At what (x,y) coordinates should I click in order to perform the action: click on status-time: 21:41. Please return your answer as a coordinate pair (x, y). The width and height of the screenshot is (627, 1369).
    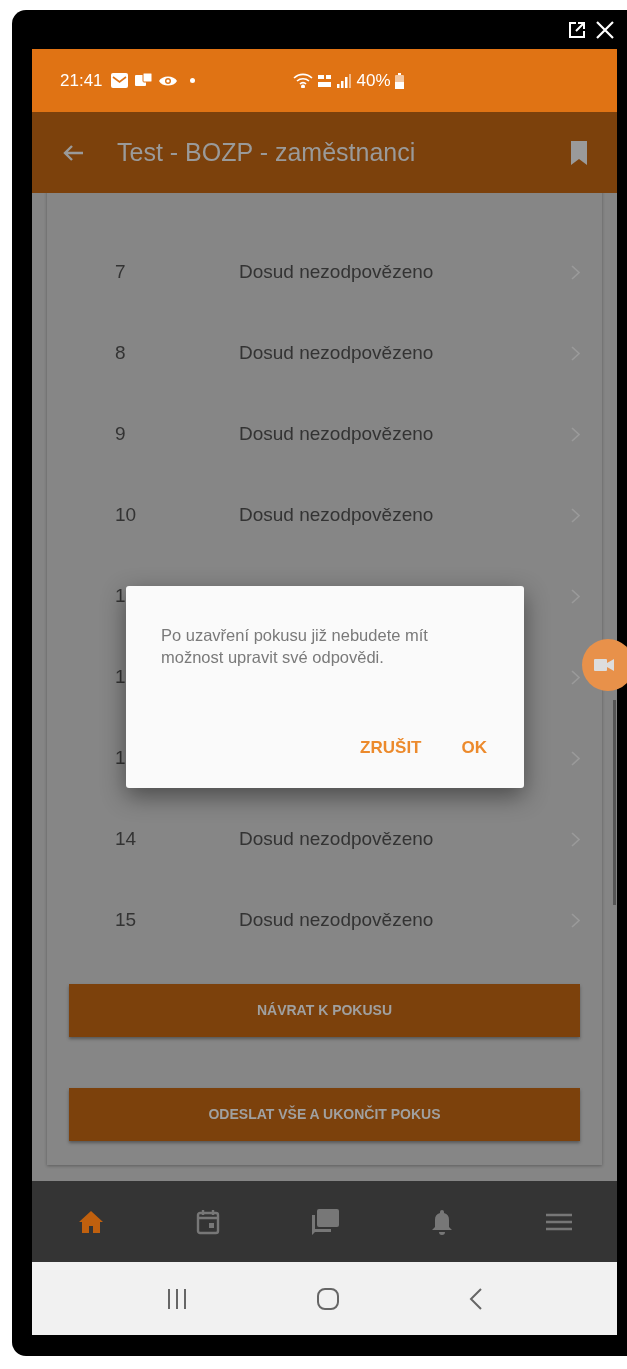
    Looking at the image, I should click on (81, 80).